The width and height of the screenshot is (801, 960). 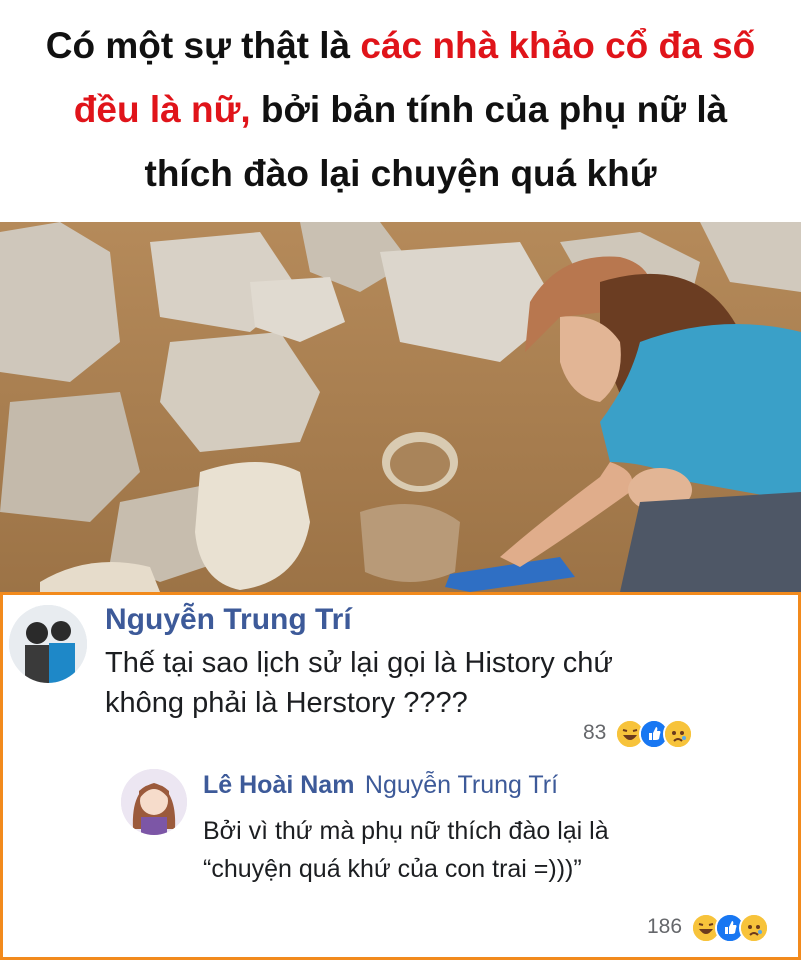 I want to click on comment-reaction-count: 83, so click(x=594, y=733).